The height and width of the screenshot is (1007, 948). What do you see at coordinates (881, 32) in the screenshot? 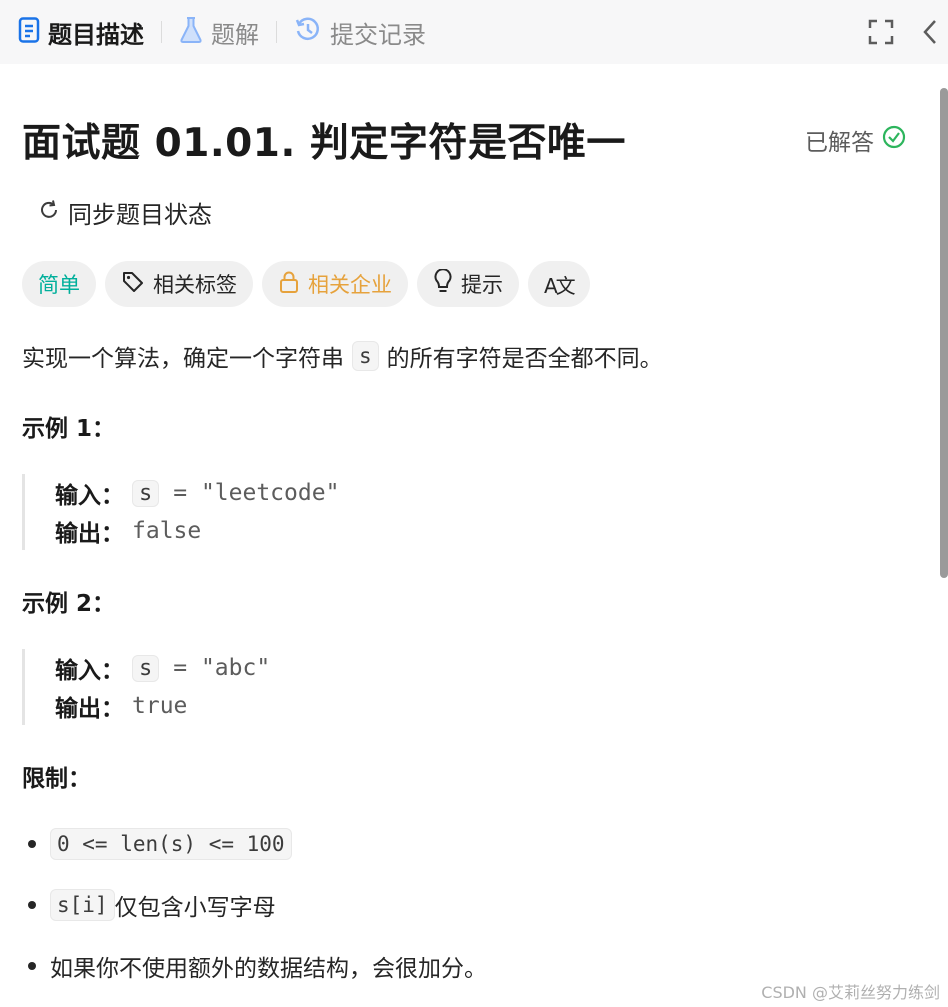
I see `fullscreen-icon` at bounding box center [881, 32].